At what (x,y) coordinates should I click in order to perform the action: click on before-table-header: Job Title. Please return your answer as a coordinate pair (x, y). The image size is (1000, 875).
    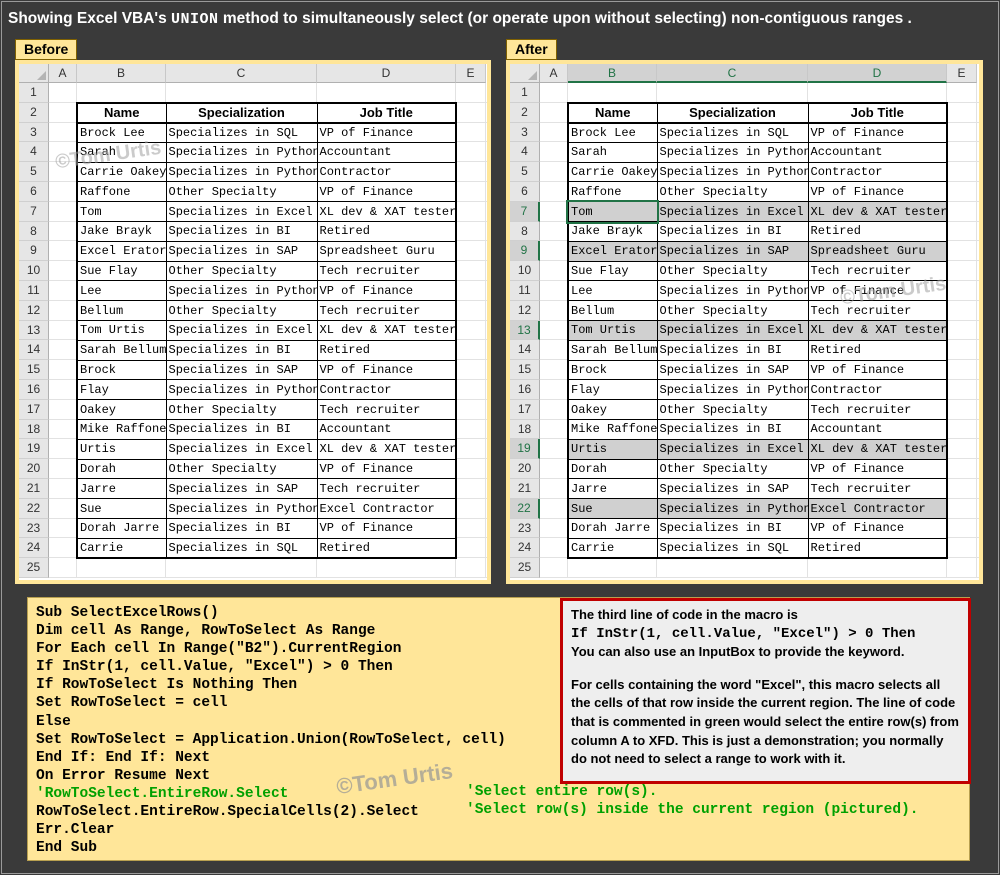
    Looking at the image, I should click on (386, 113).